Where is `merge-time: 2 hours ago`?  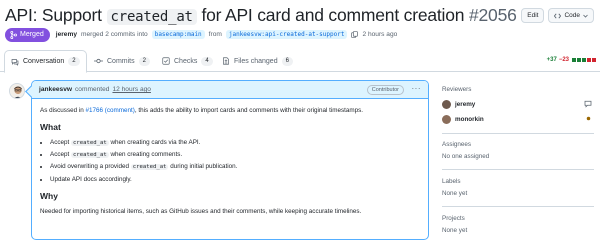 merge-time: 2 hours ago is located at coordinates (380, 34).